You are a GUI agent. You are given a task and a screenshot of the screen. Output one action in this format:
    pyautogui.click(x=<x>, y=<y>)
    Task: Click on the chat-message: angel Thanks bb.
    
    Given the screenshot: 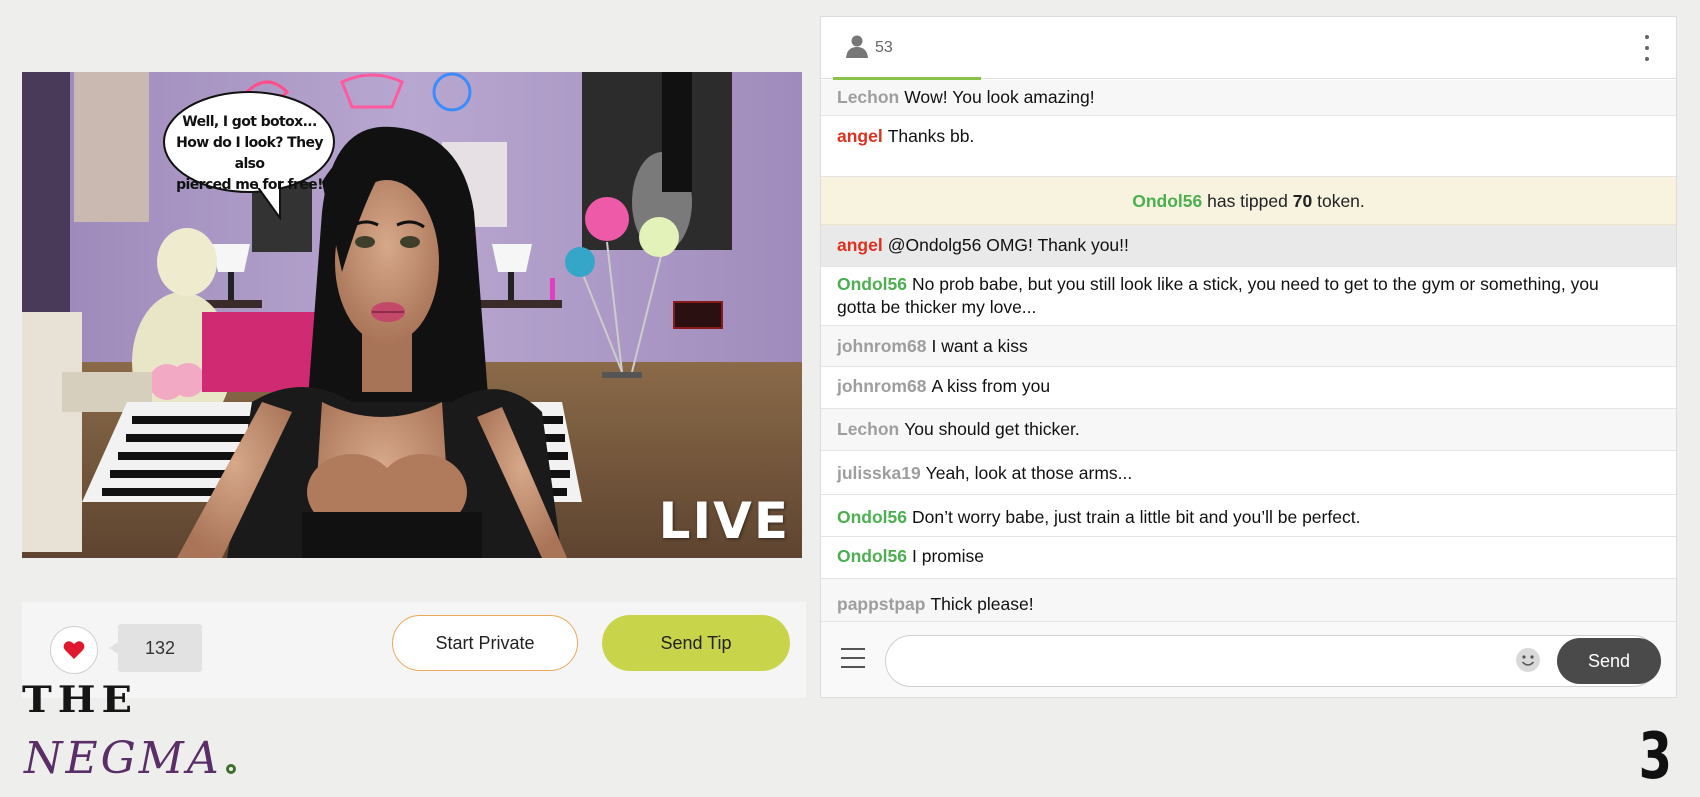 What is the action you would take?
    pyautogui.click(x=1248, y=146)
    